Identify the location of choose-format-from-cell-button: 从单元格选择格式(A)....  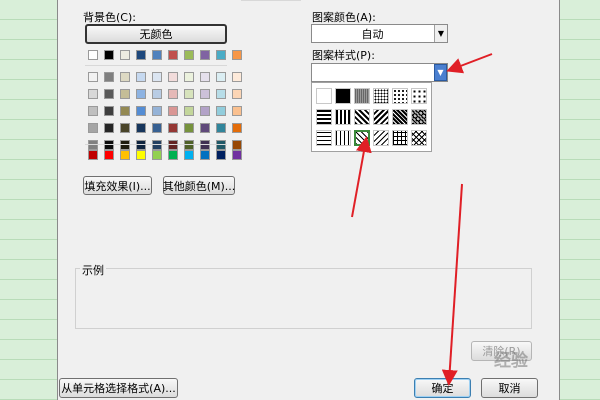
(118, 388).